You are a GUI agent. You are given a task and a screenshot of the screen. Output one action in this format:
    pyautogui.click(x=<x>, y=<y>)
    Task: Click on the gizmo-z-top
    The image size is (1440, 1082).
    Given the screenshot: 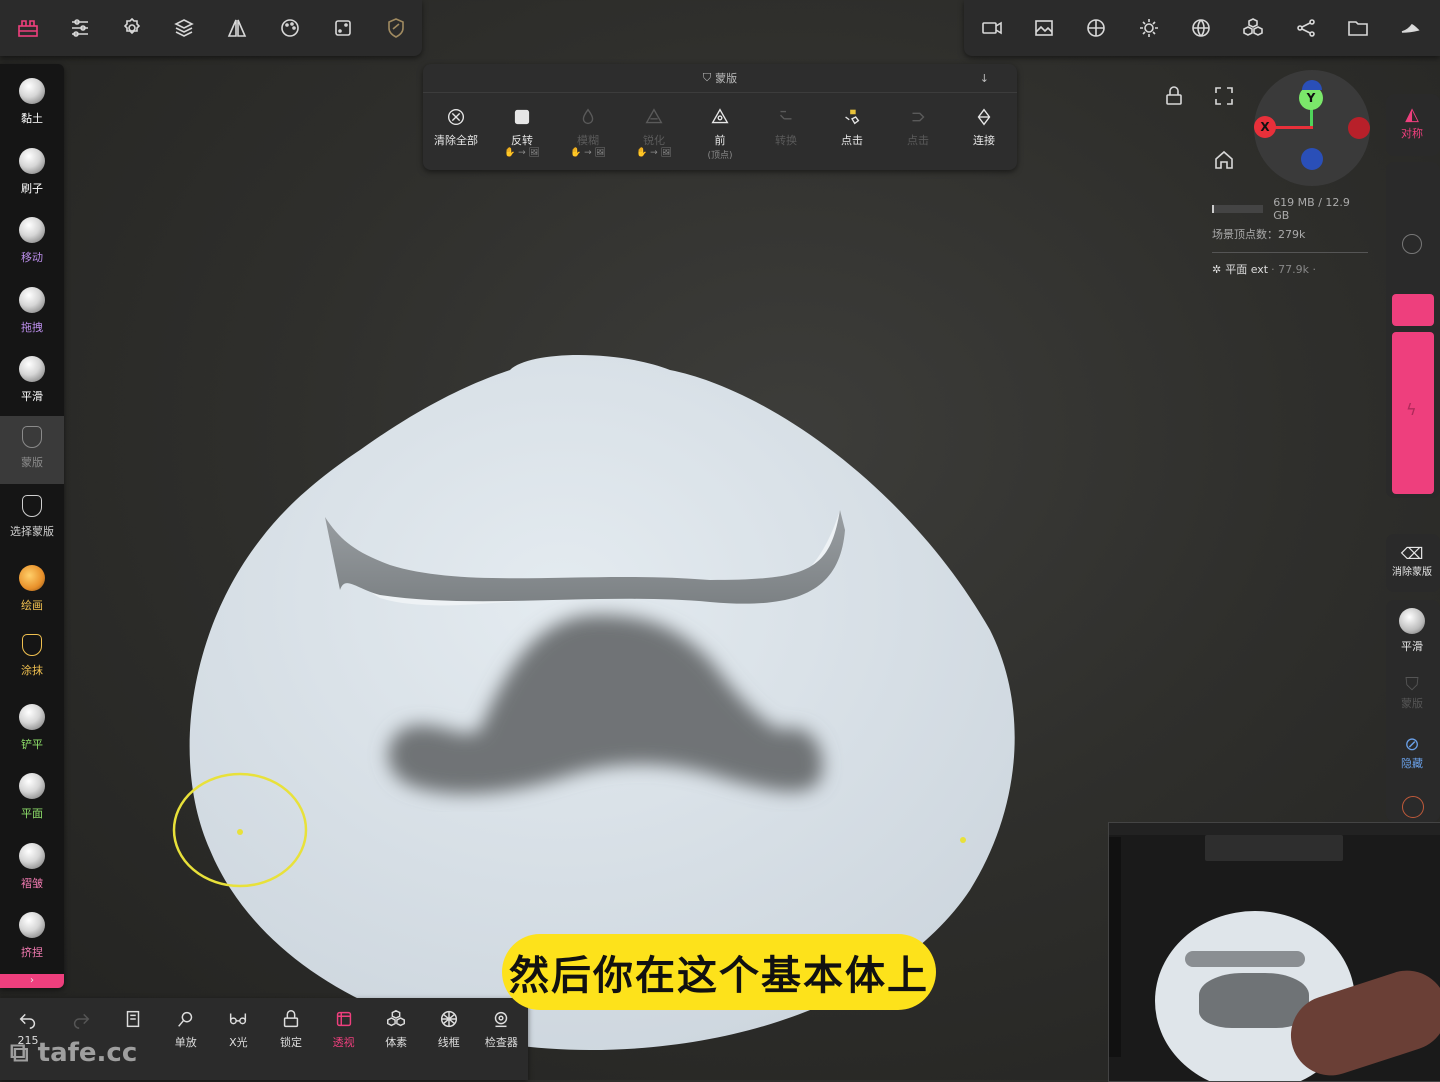 What is the action you would take?
    pyautogui.click(x=1312, y=85)
    